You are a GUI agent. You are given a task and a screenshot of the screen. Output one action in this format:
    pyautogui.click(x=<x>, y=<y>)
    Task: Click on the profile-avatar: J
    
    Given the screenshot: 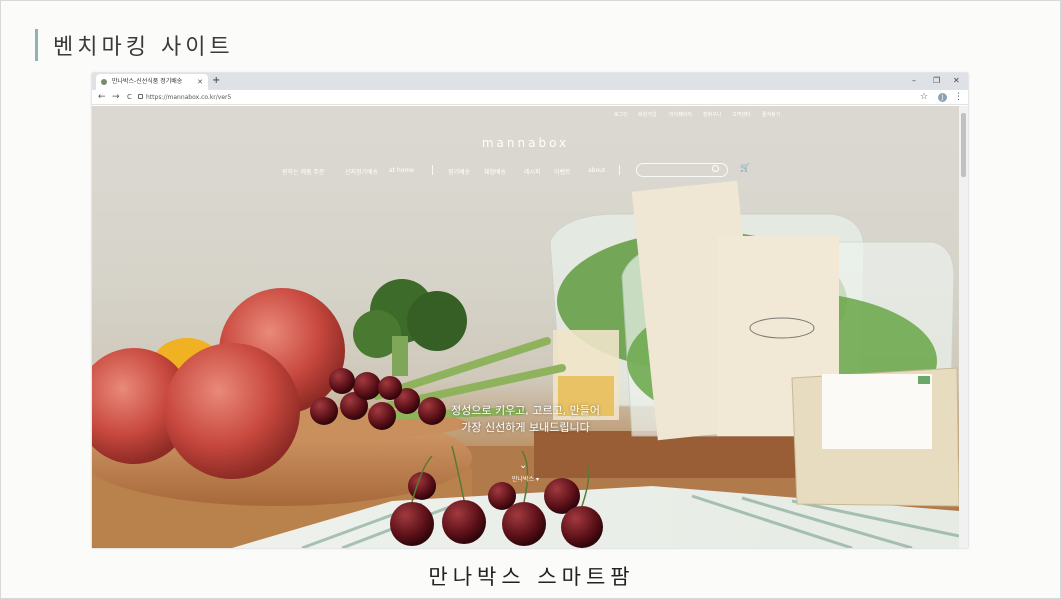 What is the action you would take?
    pyautogui.click(x=942, y=97)
    